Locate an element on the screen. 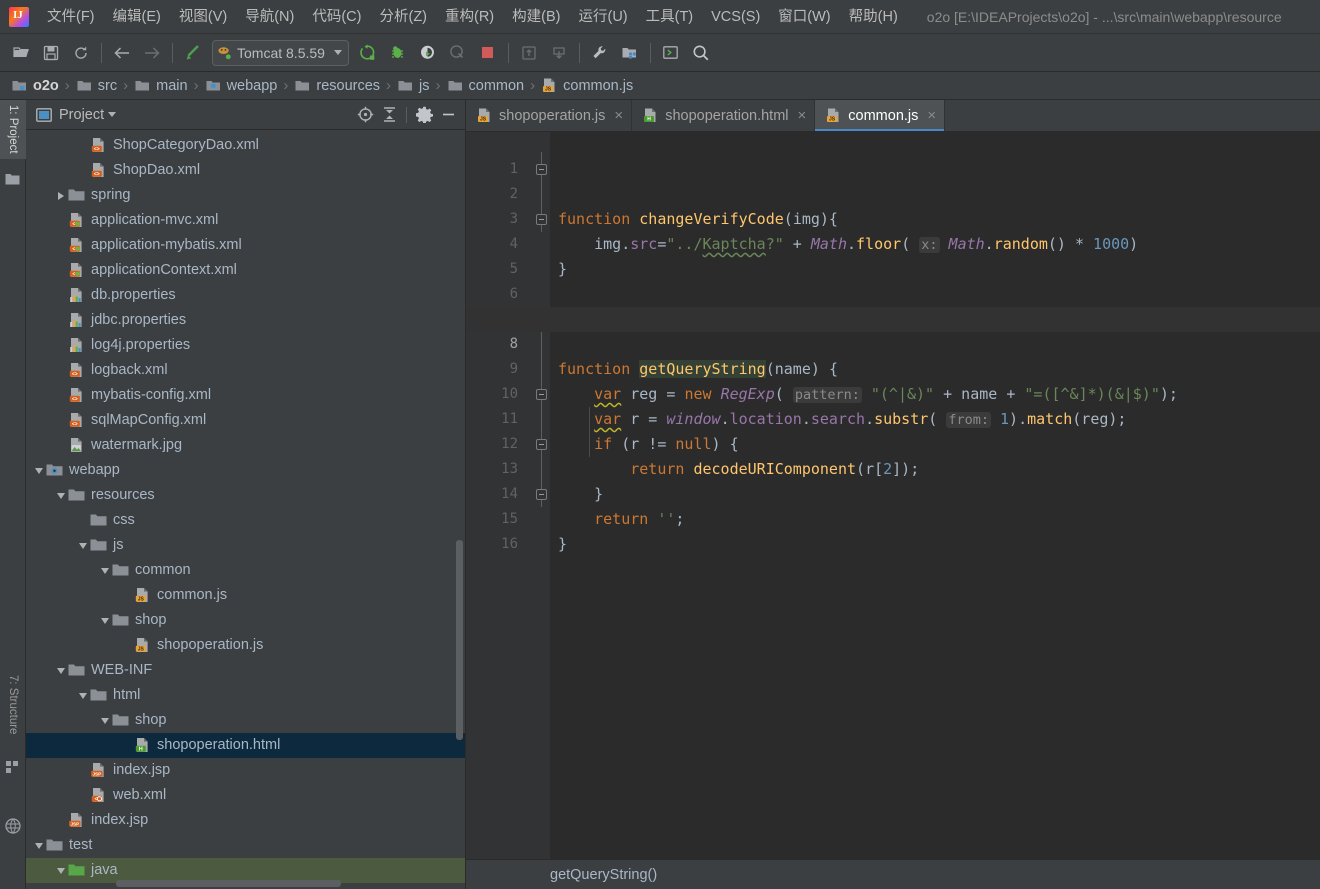 The image size is (1320, 889). deploy-icon is located at coordinates (559, 53).